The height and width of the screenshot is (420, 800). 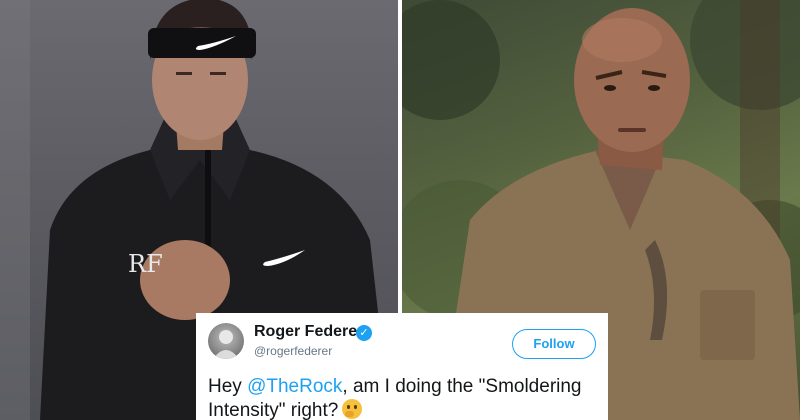 What do you see at coordinates (145, 264) in the screenshot?
I see `svg-text: RF` at bounding box center [145, 264].